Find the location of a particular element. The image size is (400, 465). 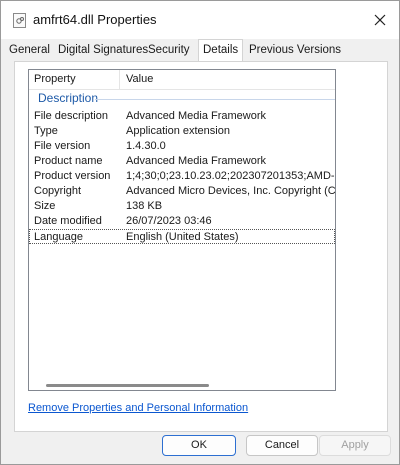

tab-digital-signatures: Digital Signatures is located at coordinates (103, 52).